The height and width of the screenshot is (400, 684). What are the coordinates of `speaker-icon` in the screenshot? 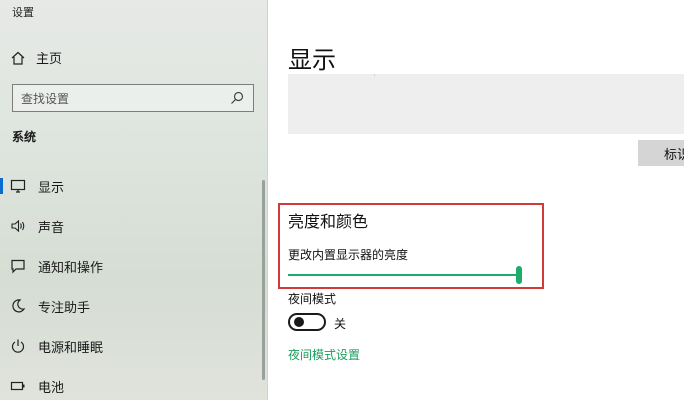 It's located at (18, 226).